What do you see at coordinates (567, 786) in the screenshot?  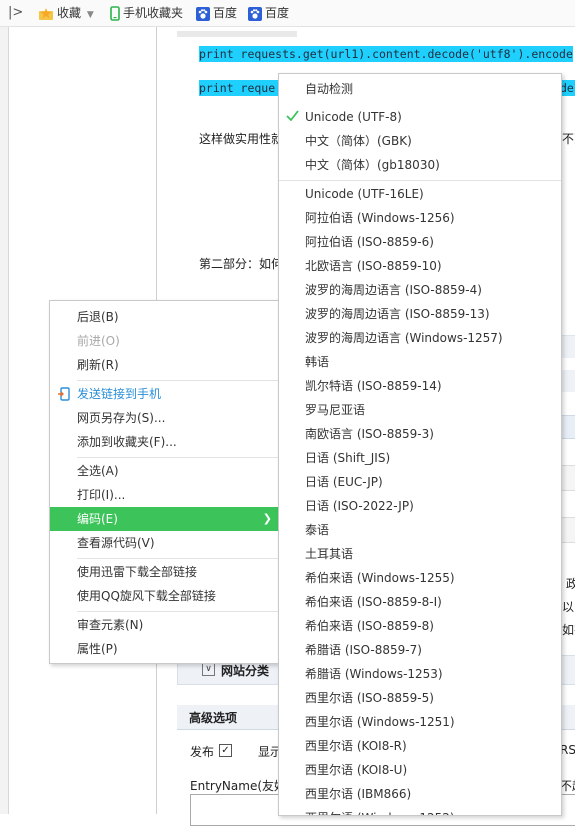 I see `entry-name-tail: 不超` at bounding box center [567, 786].